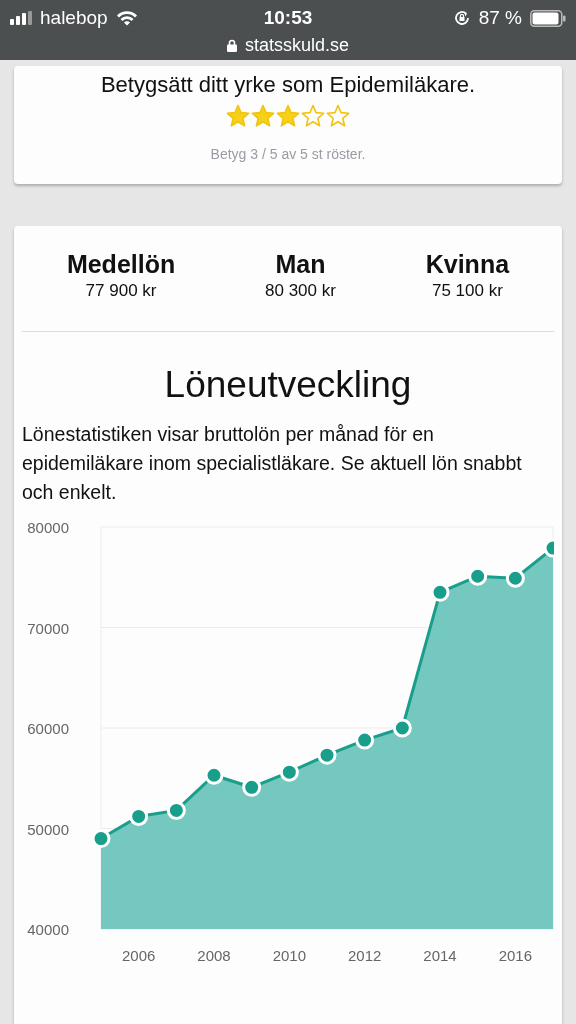  Describe the element at coordinates (365, 955) in the screenshot. I see `x-axis-label: 2012` at that location.